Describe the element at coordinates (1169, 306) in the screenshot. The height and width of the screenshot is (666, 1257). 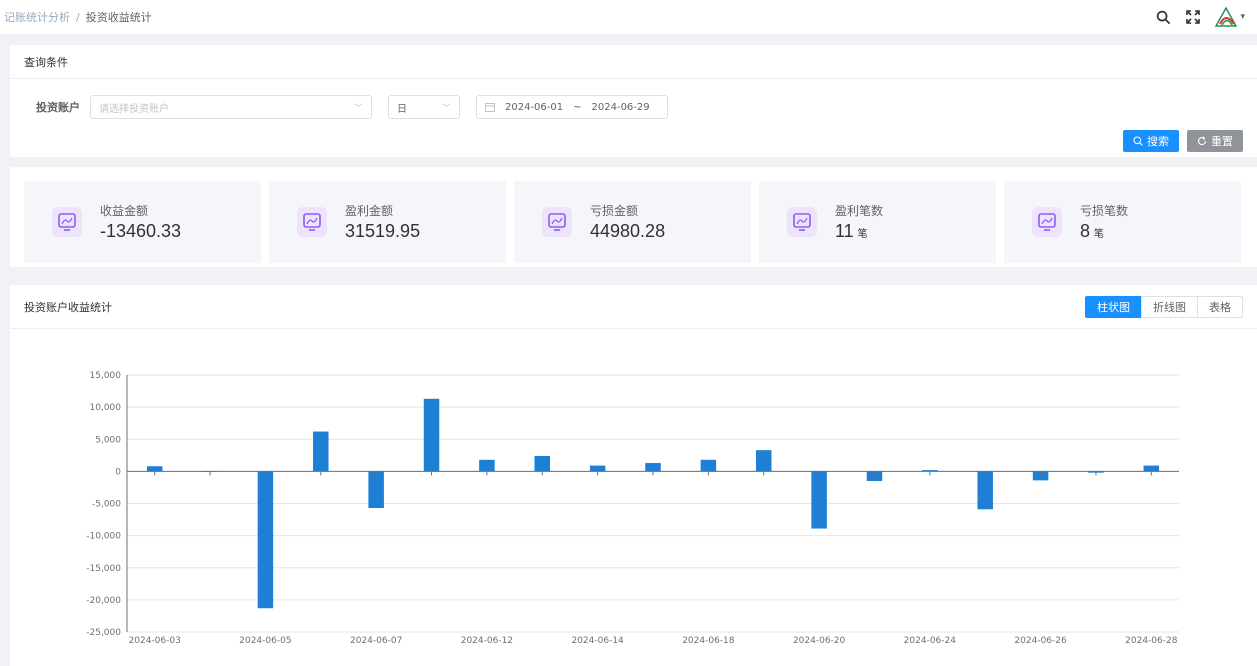
I see `tab-line-chart: 折线图` at that location.